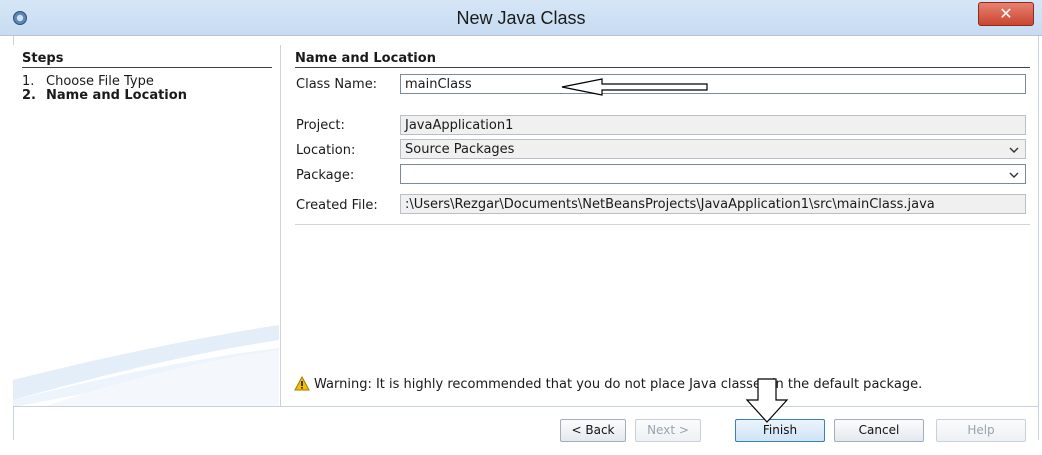 This screenshot has height=455, width=1042. I want to click on back-button: < Back, so click(593, 430).